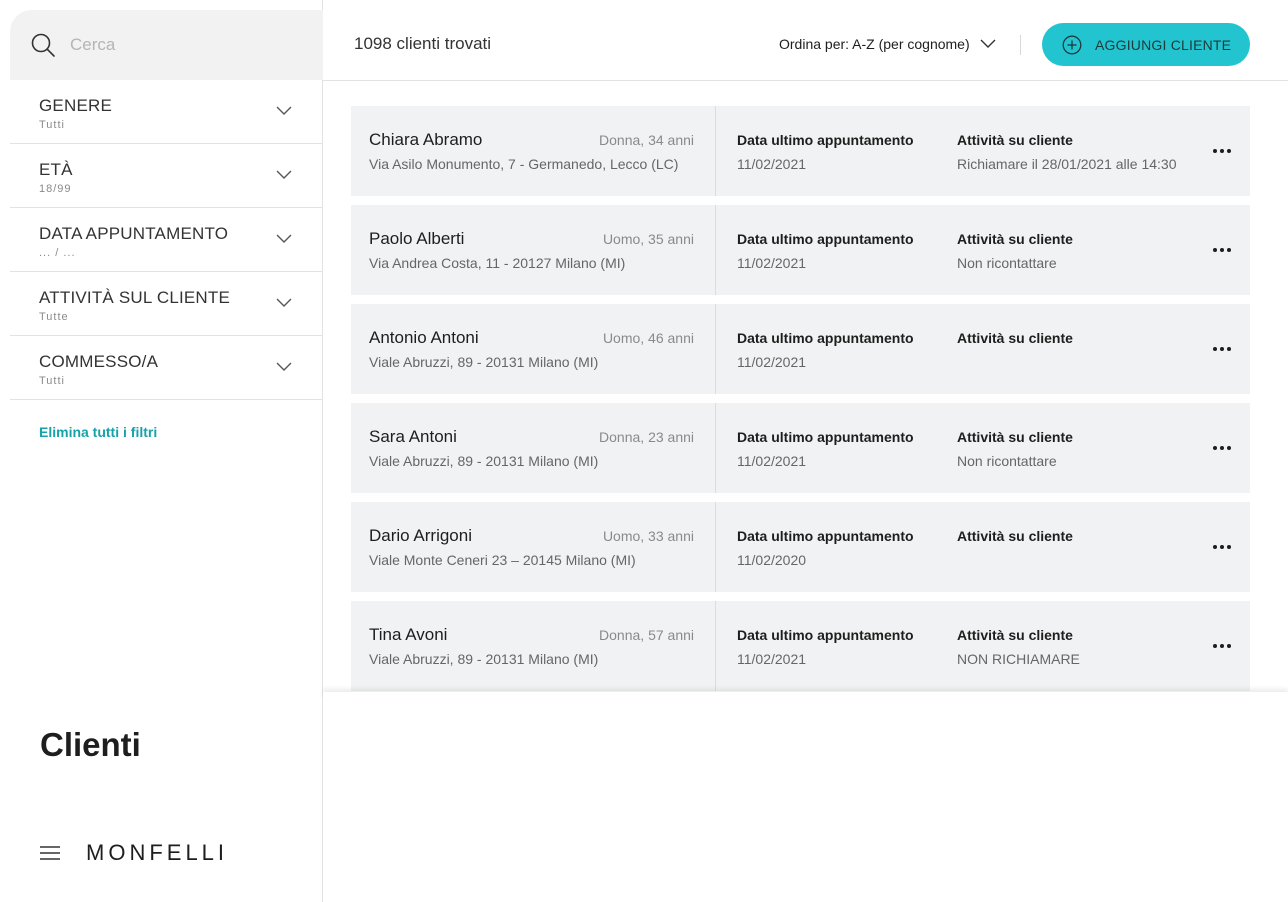  What do you see at coordinates (805, 696) in the screenshot?
I see `list-bottom-edge` at bounding box center [805, 696].